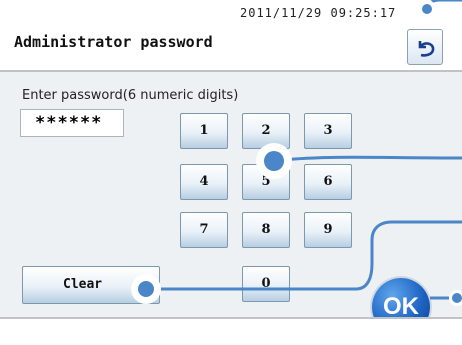  I want to click on key-8: 8, so click(266, 230).